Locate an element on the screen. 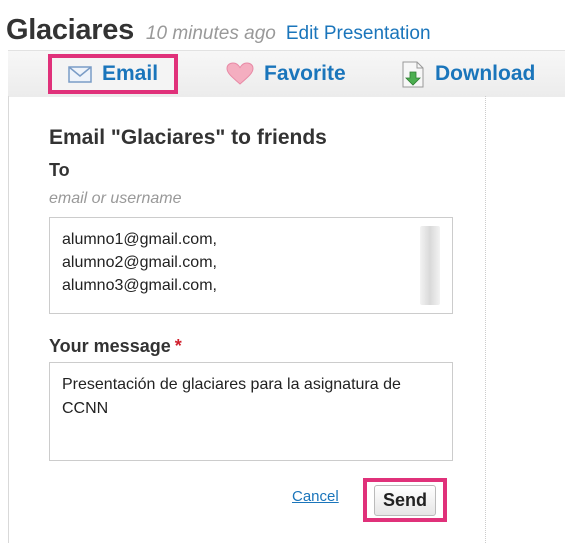 This screenshot has height=543, width=565. recipient-entry: alumno1@gmail.com, is located at coordinates (139, 239).